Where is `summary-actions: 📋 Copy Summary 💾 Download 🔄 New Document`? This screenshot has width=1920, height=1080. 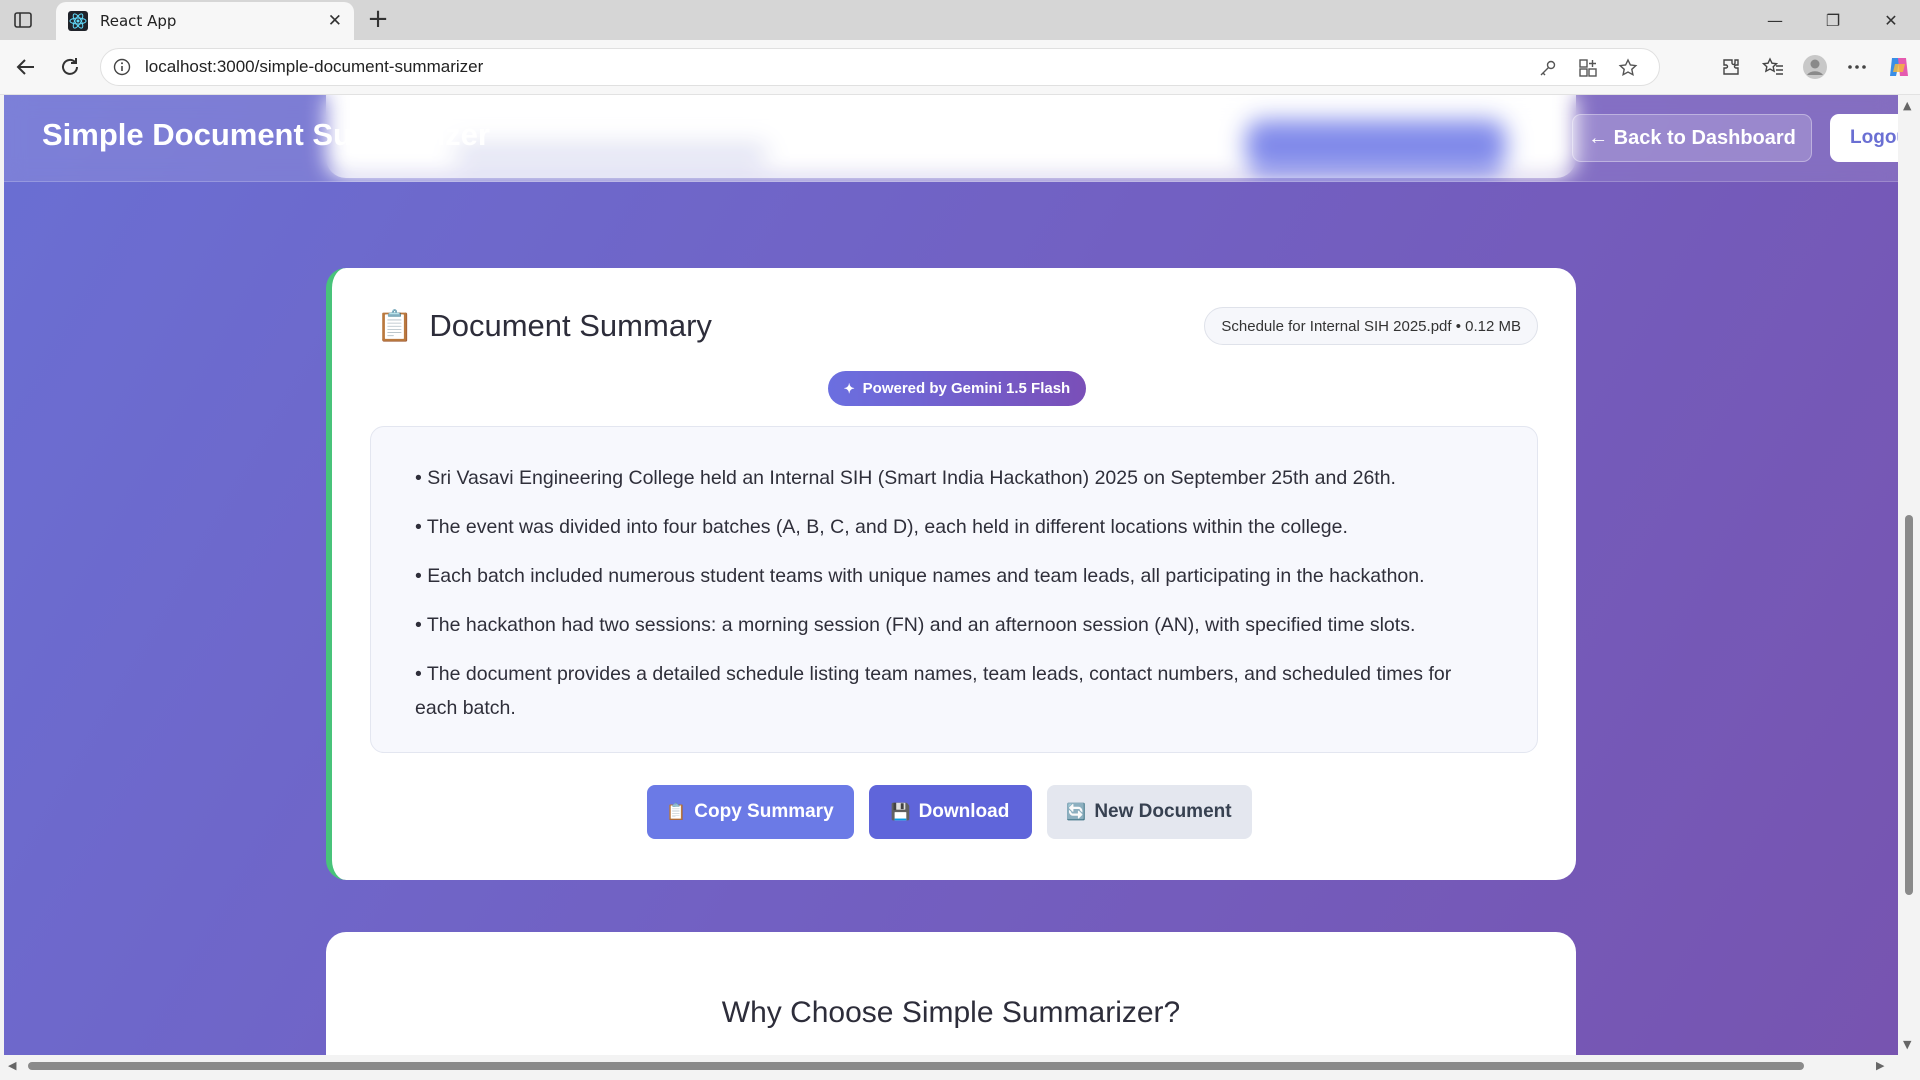 summary-actions: 📋 Copy Summary 💾 Download 🔄 New Document is located at coordinates (954, 812).